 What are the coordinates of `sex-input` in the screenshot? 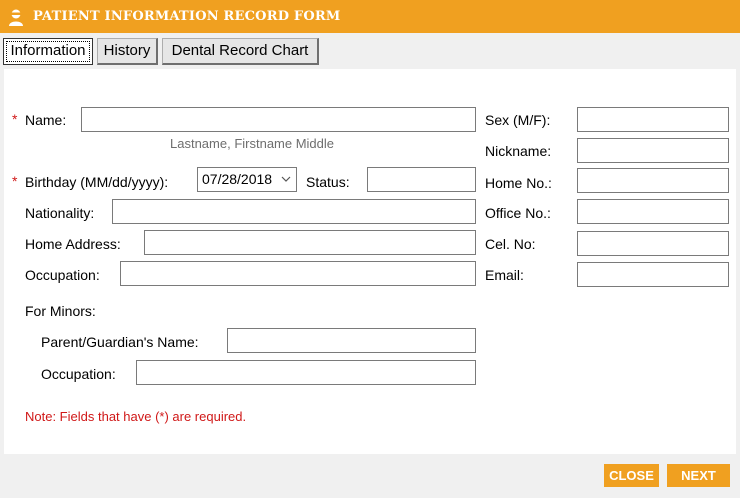 It's located at (653, 119).